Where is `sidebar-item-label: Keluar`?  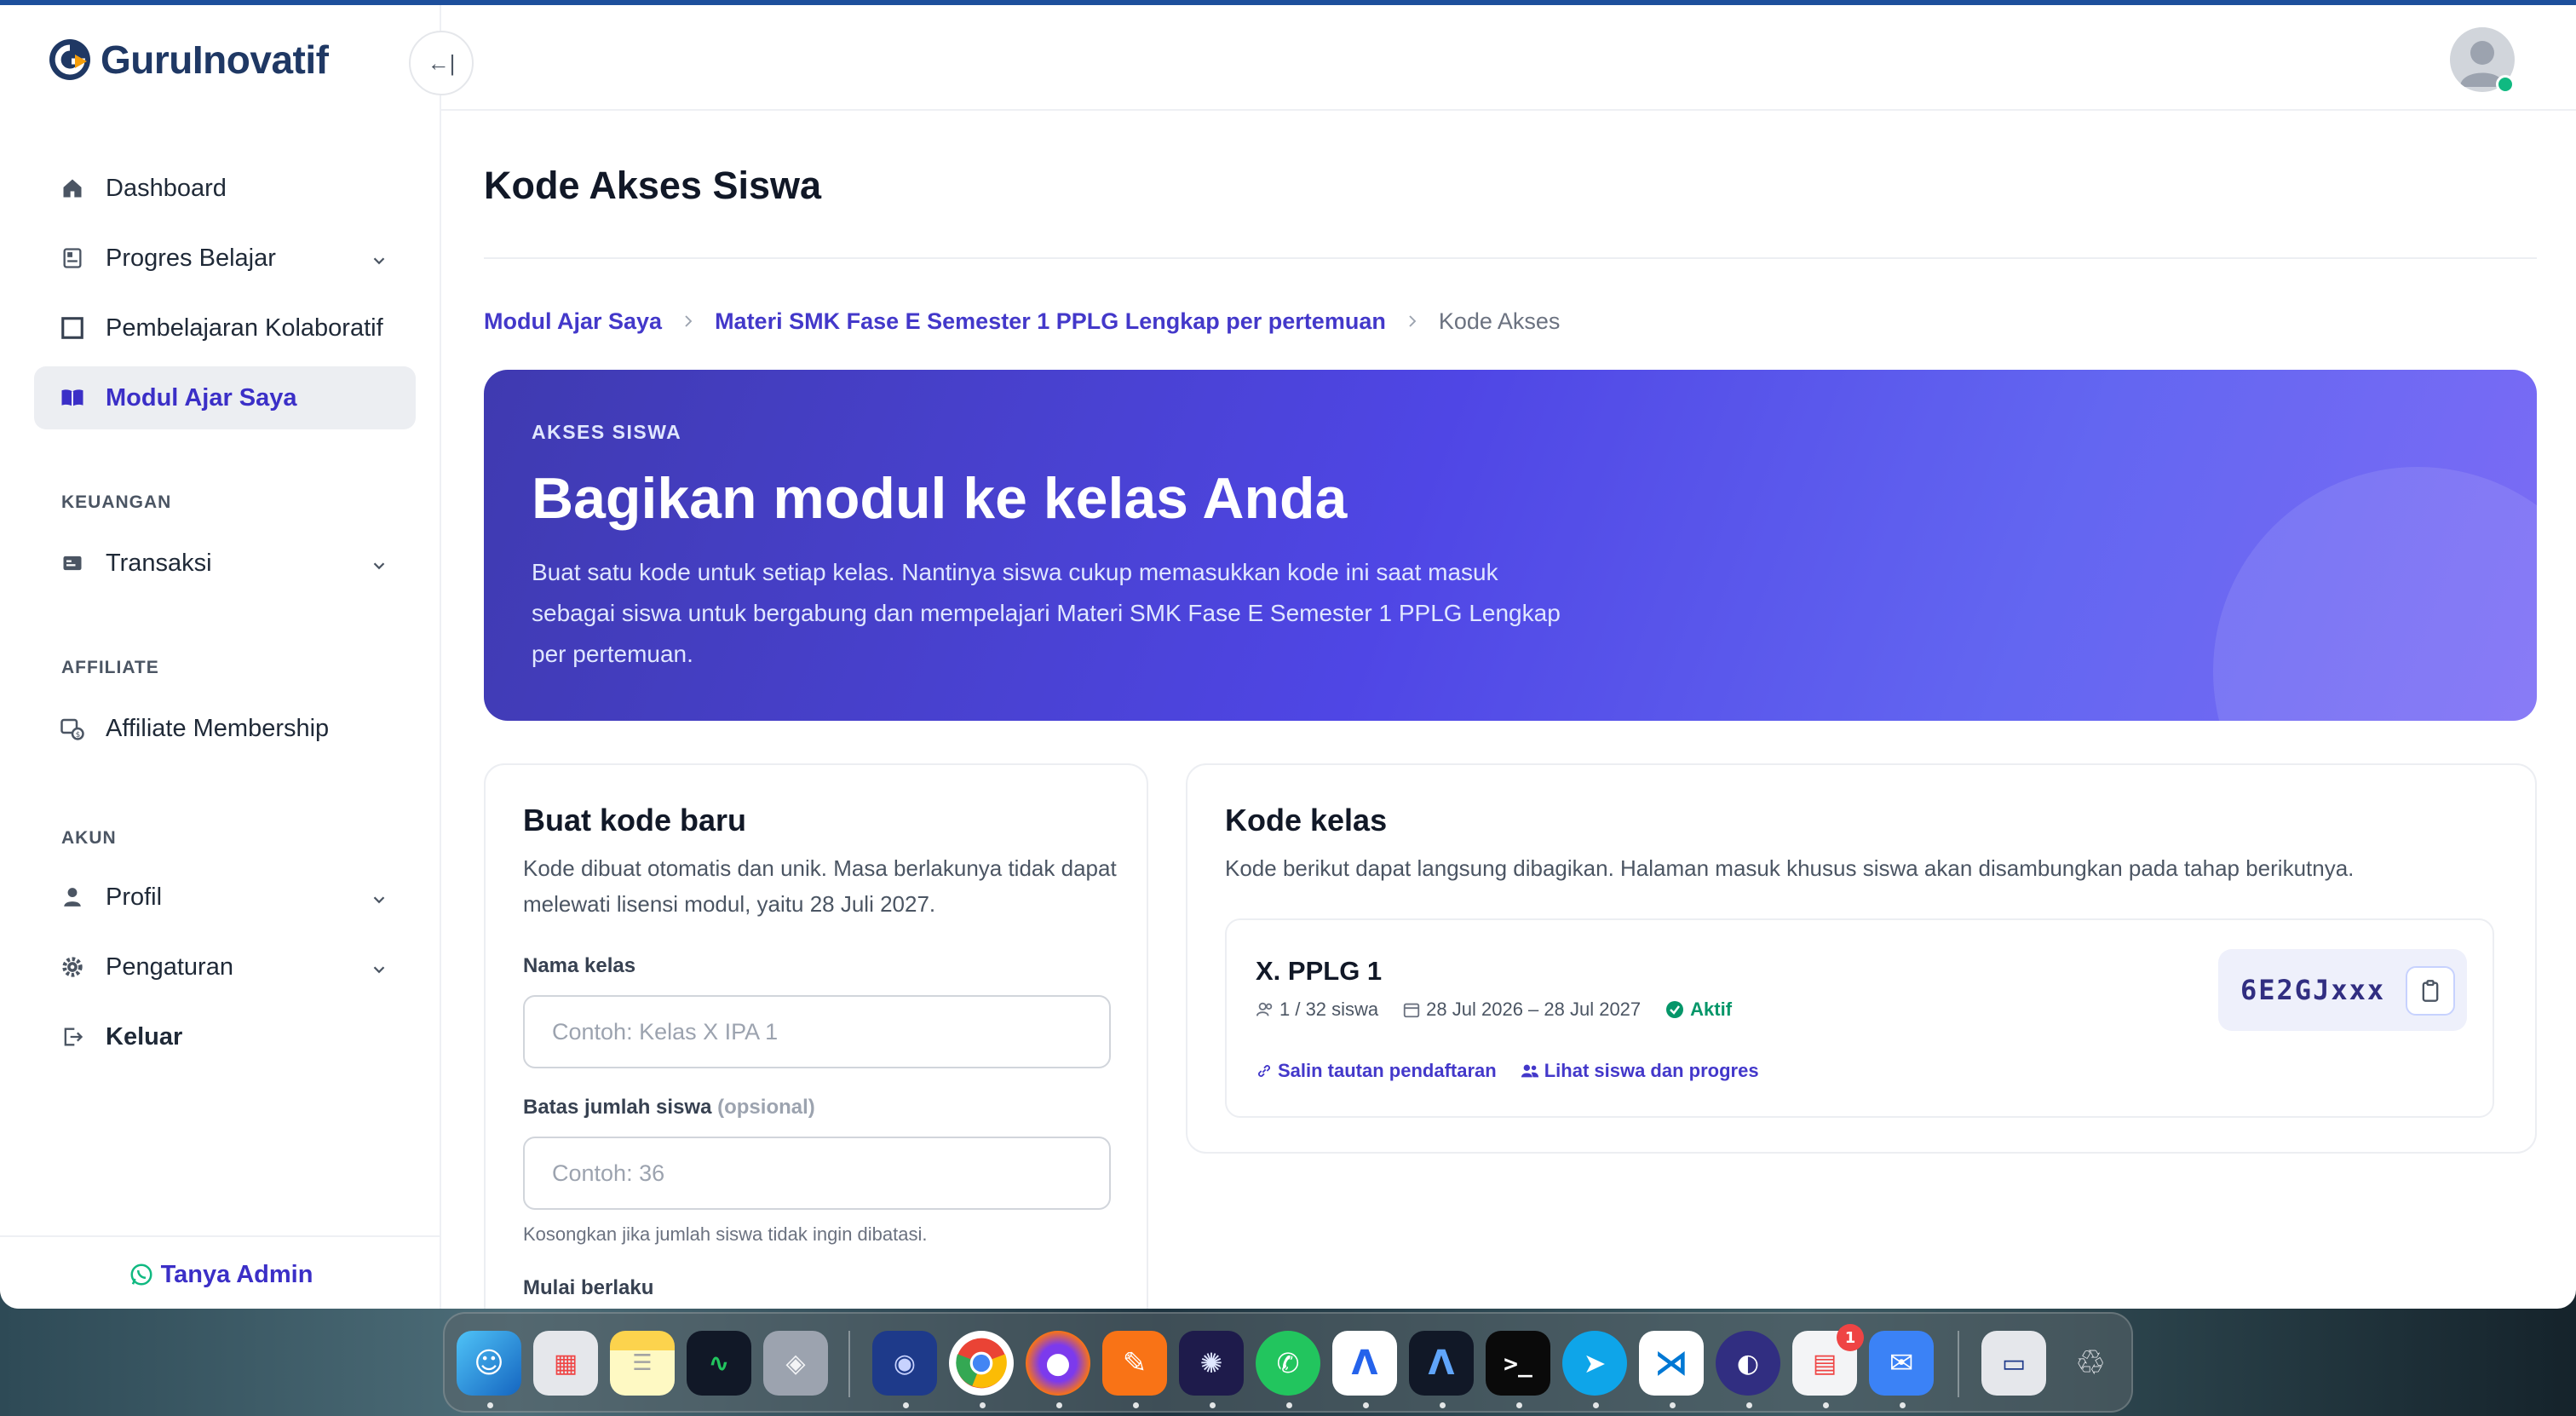 sidebar-item-label: Keluar is located at coordinates (145, 1036).